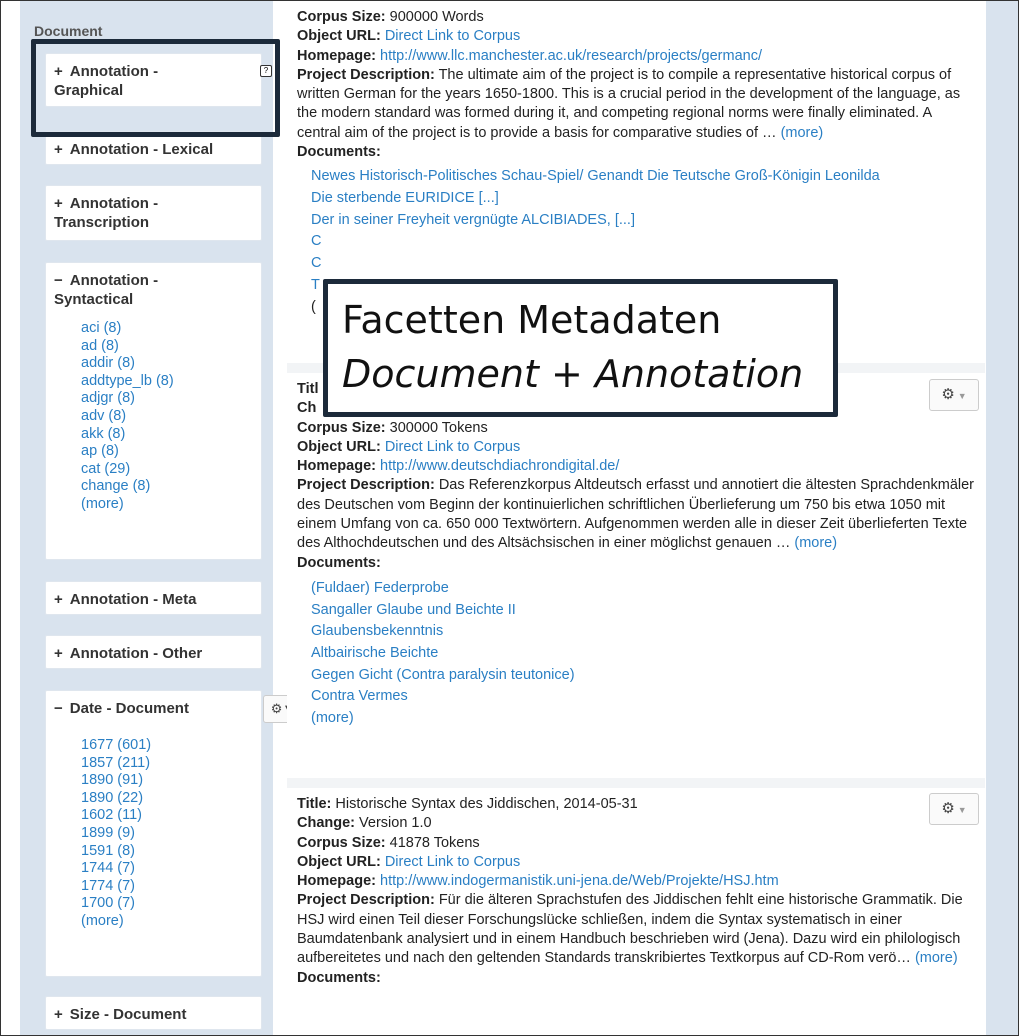 The width and height of the screenshot is (1019, 1036). Describe the element at coordinates (116, 764) in the screenshot. I see `facet-value: 1857 (211)` at that location.